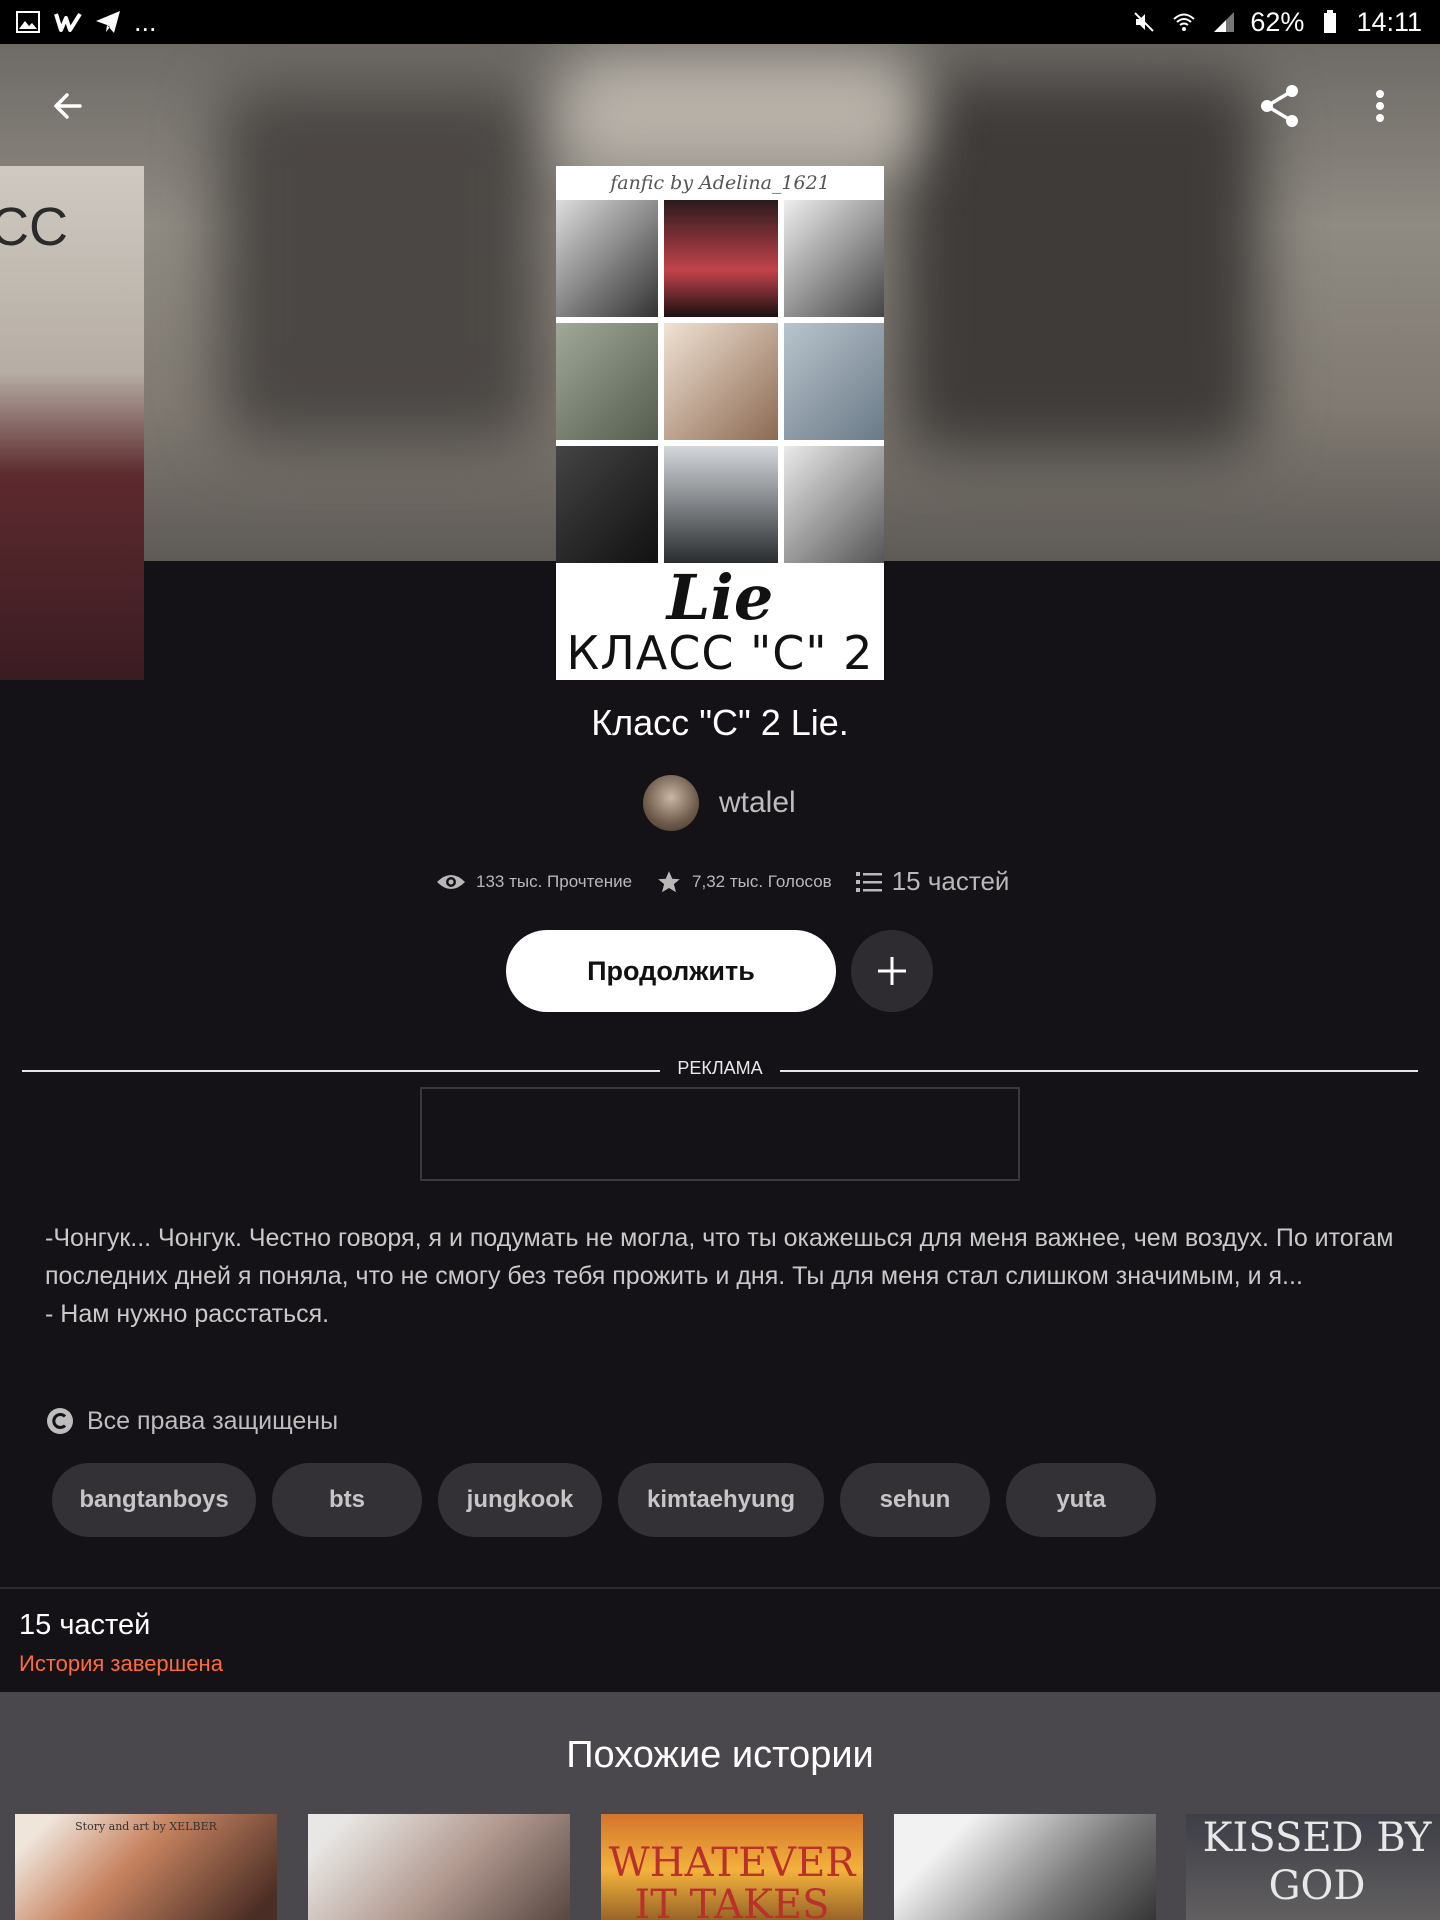 The height and width of the screenshot is (1920, 1440). Describe the element at coordinates (72, 423) in the screenshot. I see `previous-story-cover: CC` at that location.